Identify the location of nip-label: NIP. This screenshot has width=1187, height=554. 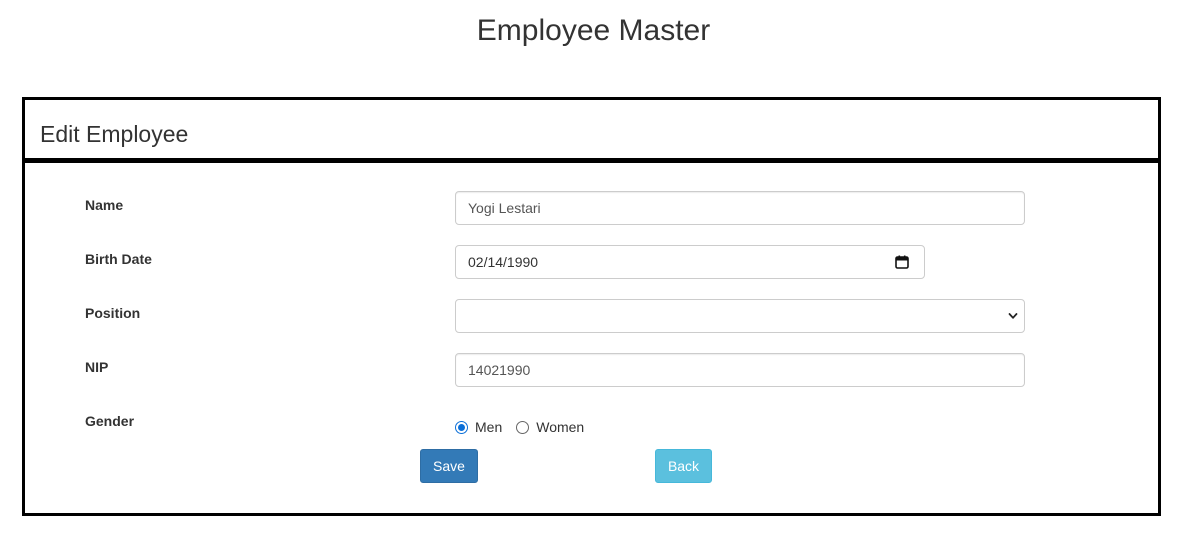
(97, 367).